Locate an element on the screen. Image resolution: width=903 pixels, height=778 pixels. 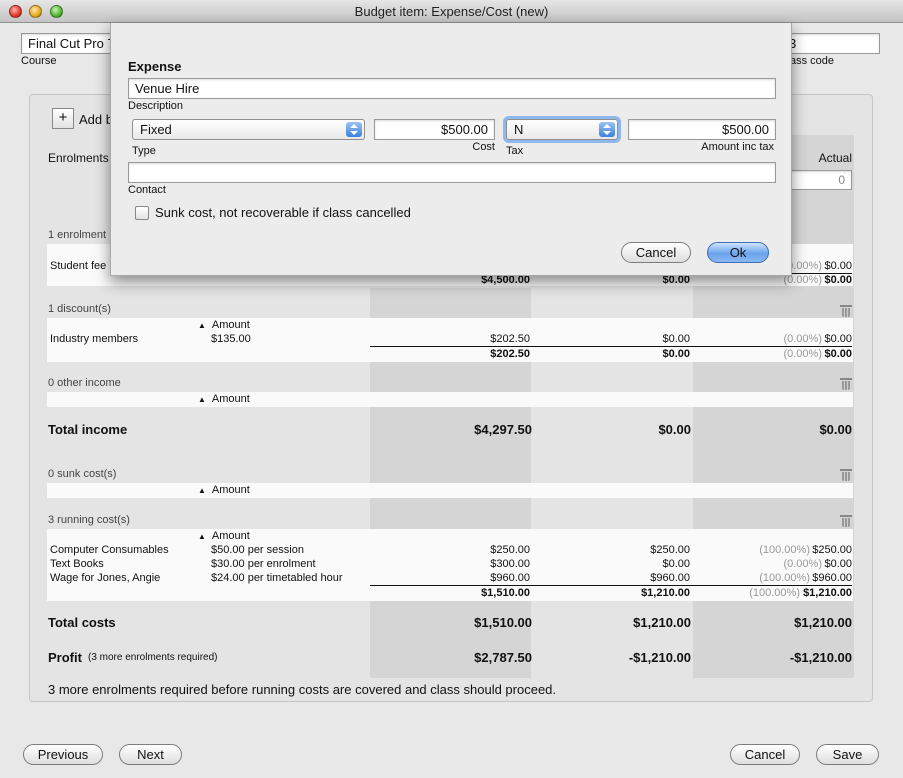
profit-note: (3 more enrolments required) is located at coordinates (153, 657).